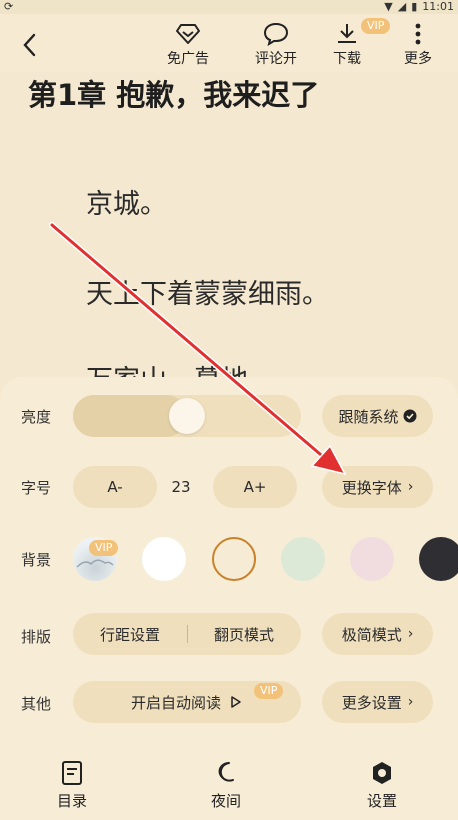 The width and height of the screenshot is (458, 820). Describe the element at coordinates (36, 704) in the screenshot. I see `other-label: 其他` at that location.